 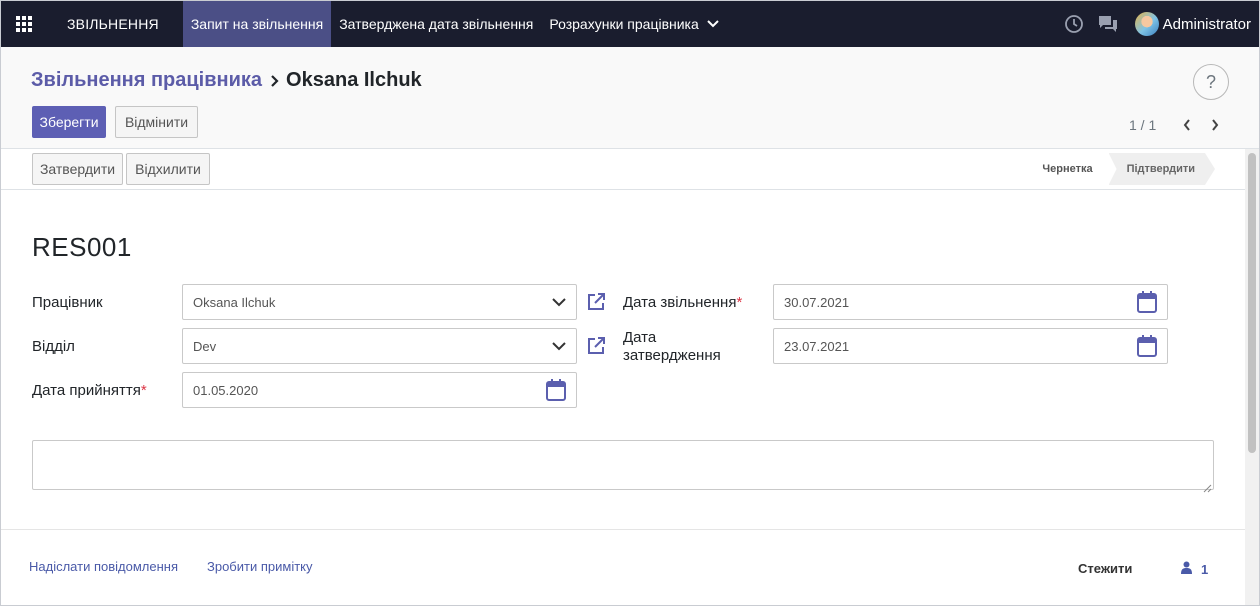 I want to click on joined-date-label: Дата прийняття*, so click(x=89, y=390).